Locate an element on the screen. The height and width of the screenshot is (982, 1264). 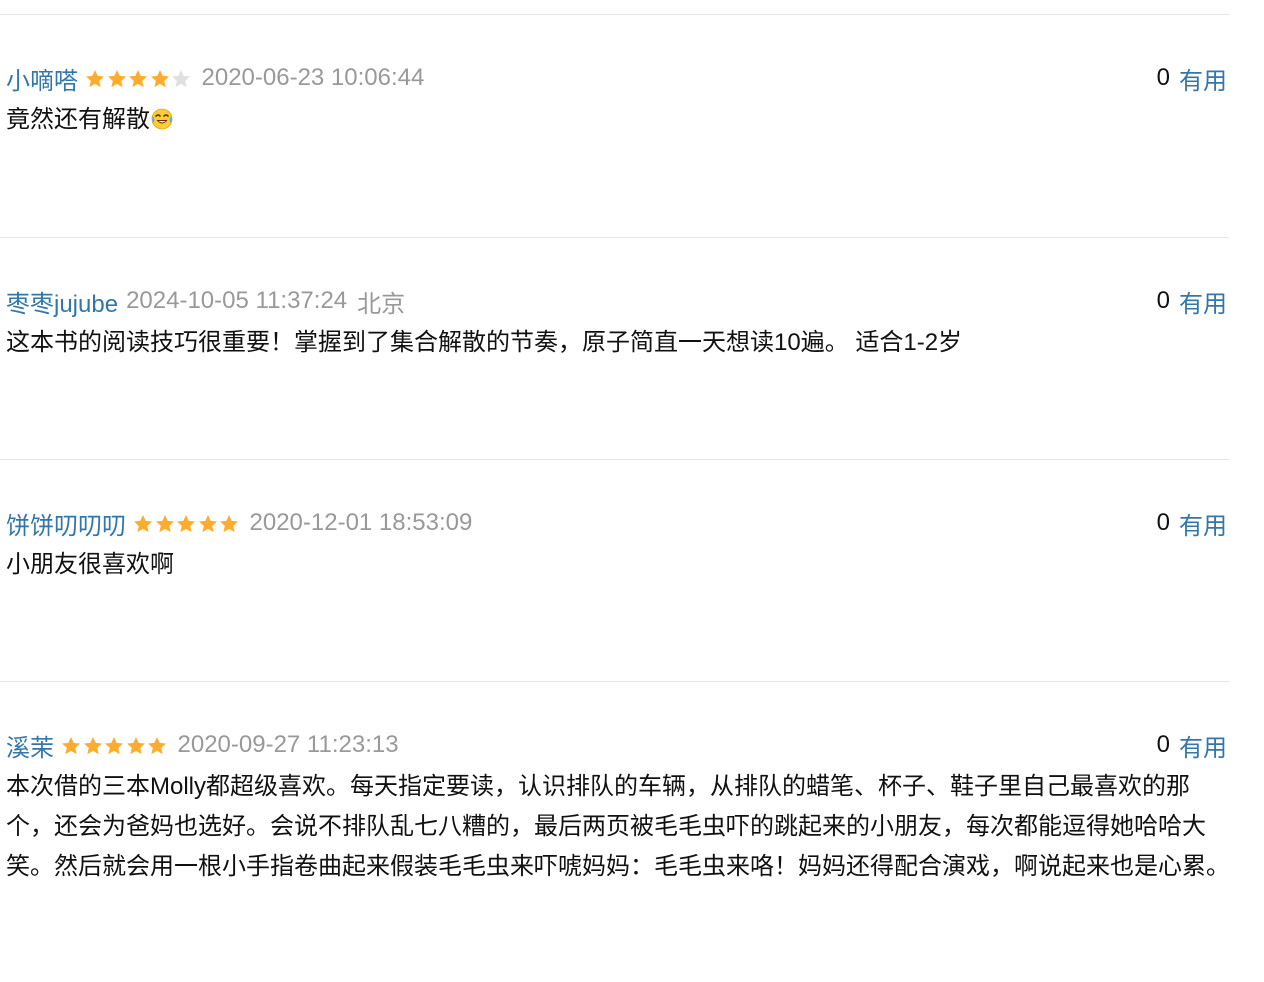
comment-time: 2020-12-01 18:53:09 is located at coordinates (361, 522).